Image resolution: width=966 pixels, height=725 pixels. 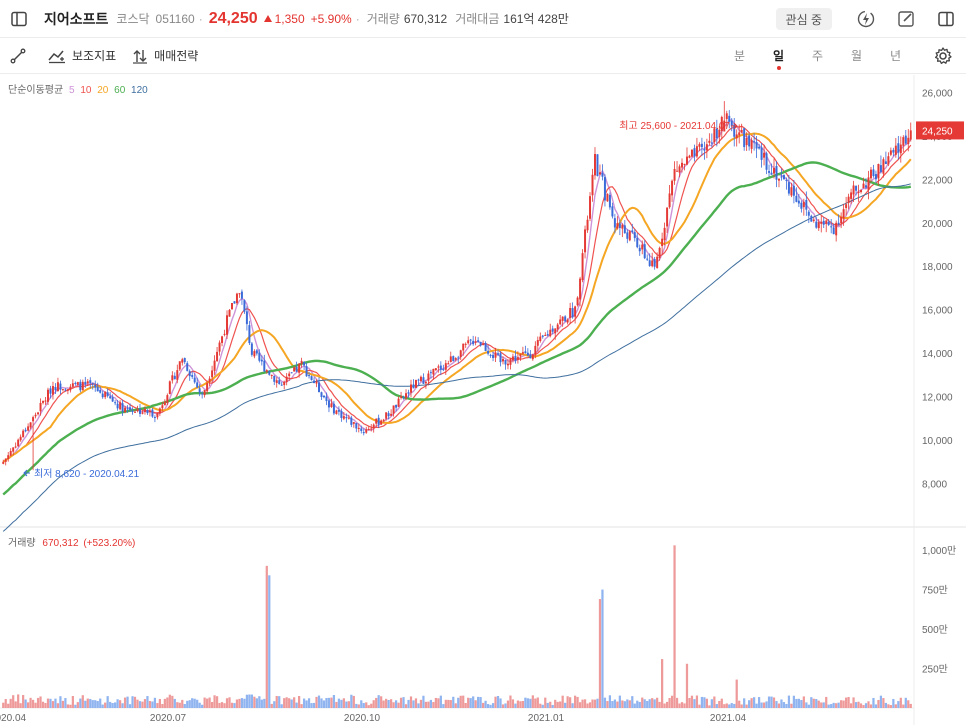 What do you see at coordinates (946, 19) in the screenshot?
I see `layout-button` at bounding box center [946, 19].